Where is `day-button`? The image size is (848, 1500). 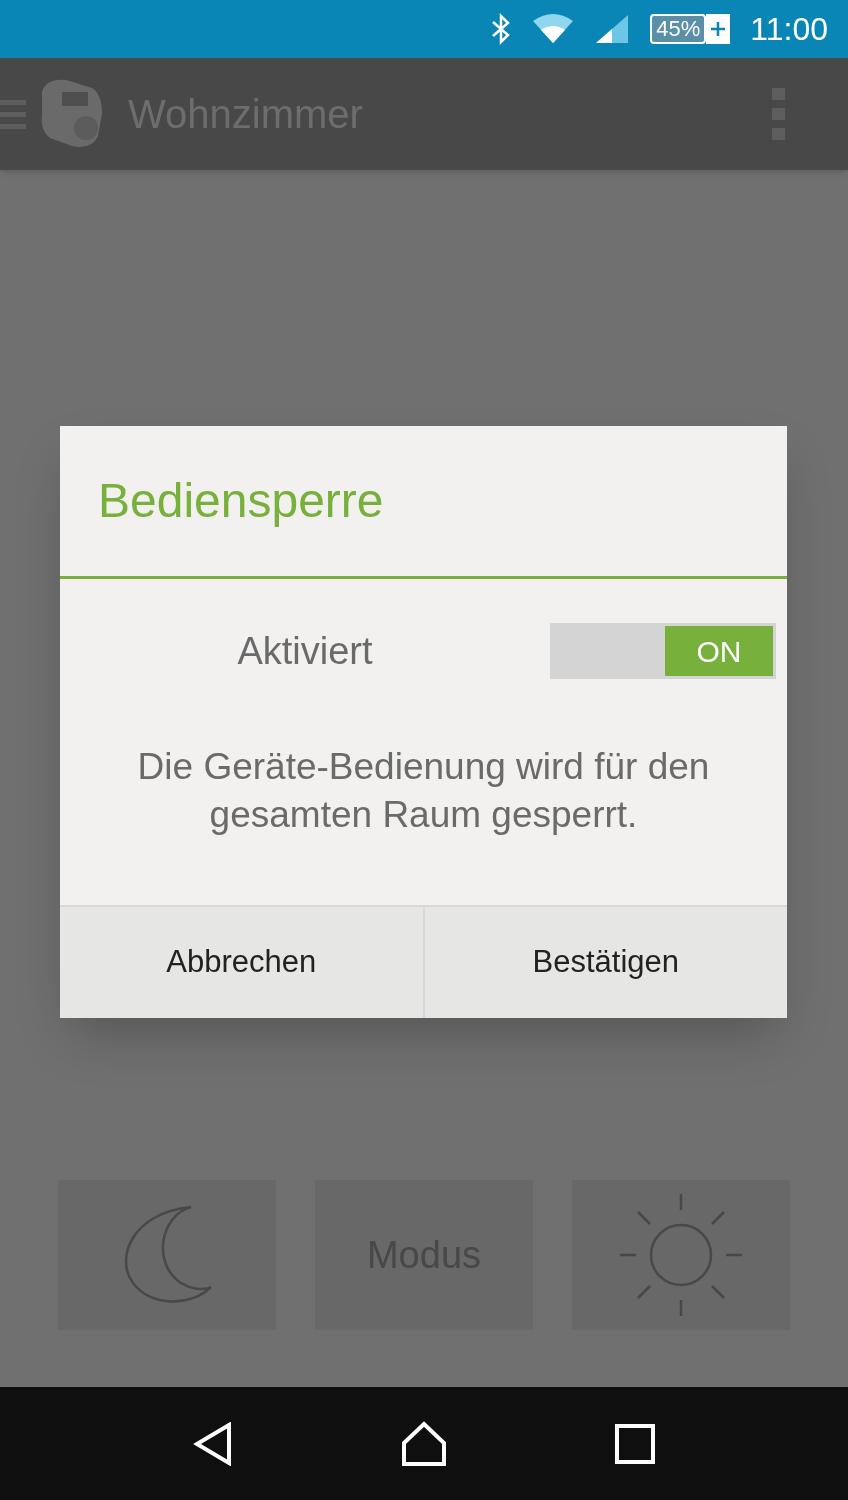
day-button is located at coordinates (681, 1255).